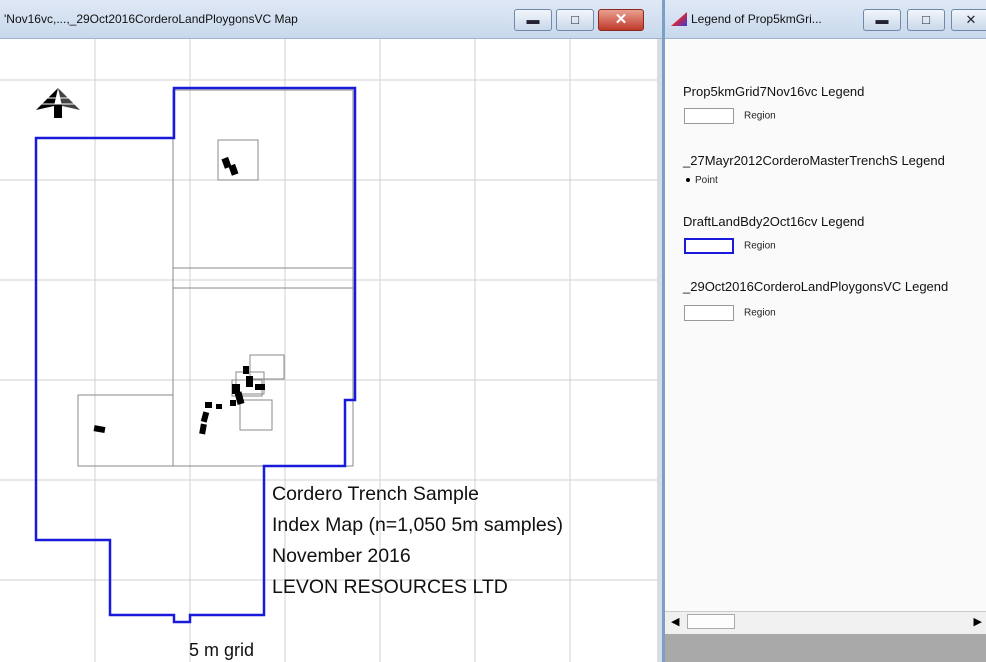 Image resolution: width=986 pixels, height=662 pixels. Describe the element at coordinates (825, 19) in the screenshot. I see `legend-titlebar: Legend of Prop5kmGri... ▬ □ ✕` at that location.